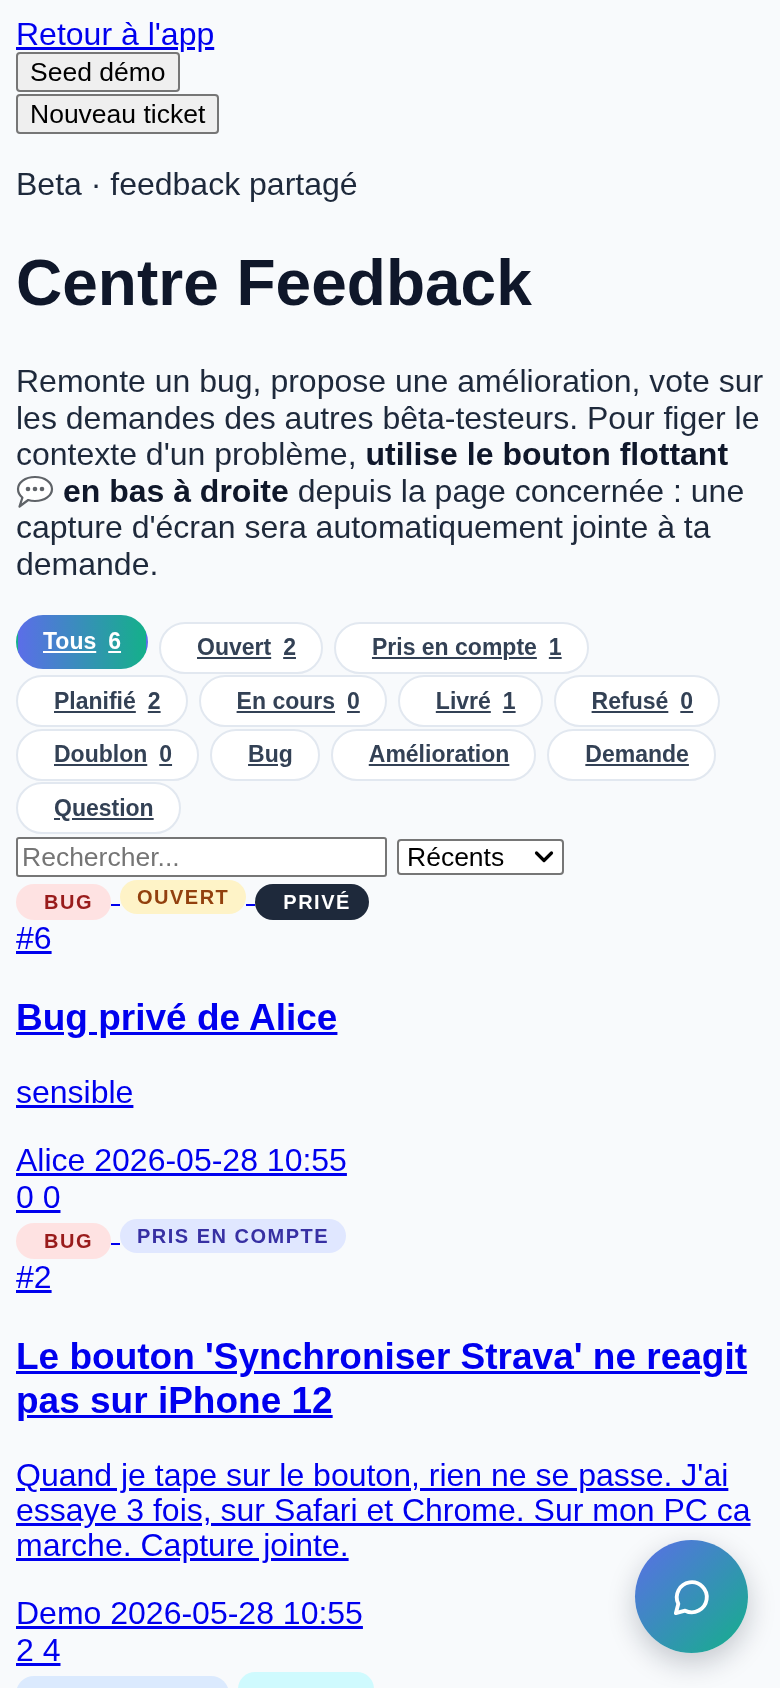  Describe the element at coordinates (470, 701) in the screenshot. I see `filter-chip: Livré 1` at that location.